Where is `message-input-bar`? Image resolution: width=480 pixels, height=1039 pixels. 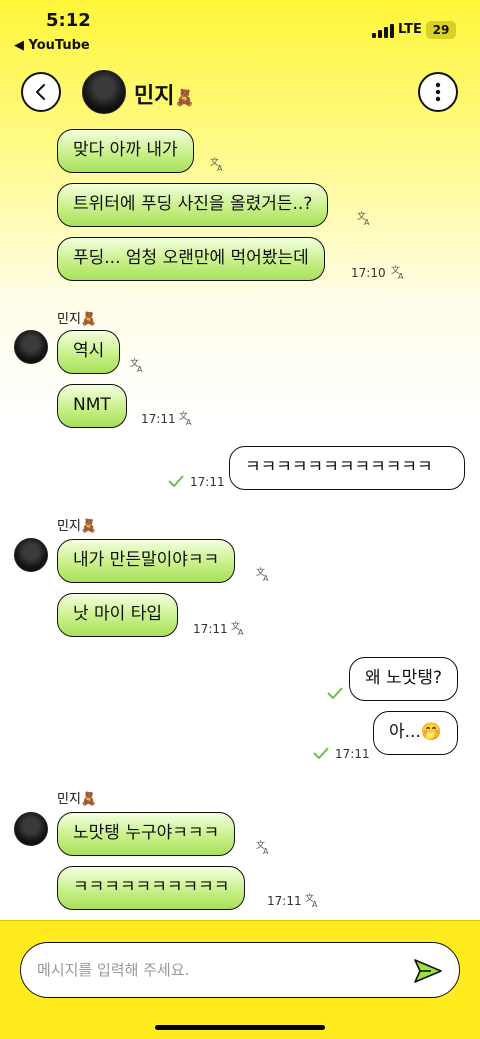
message-input-bar is located at coordinates (240, 979).